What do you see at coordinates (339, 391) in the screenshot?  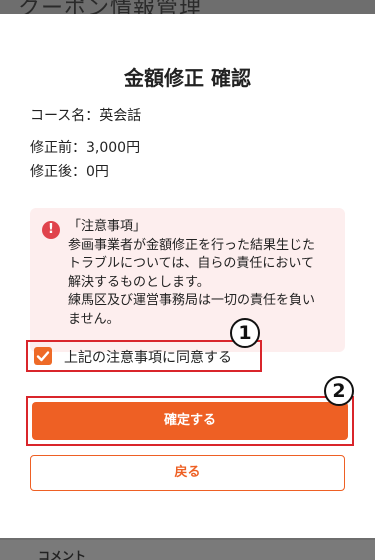 I see `annotation-badge-2: 2` at bounding box center [339, 391].